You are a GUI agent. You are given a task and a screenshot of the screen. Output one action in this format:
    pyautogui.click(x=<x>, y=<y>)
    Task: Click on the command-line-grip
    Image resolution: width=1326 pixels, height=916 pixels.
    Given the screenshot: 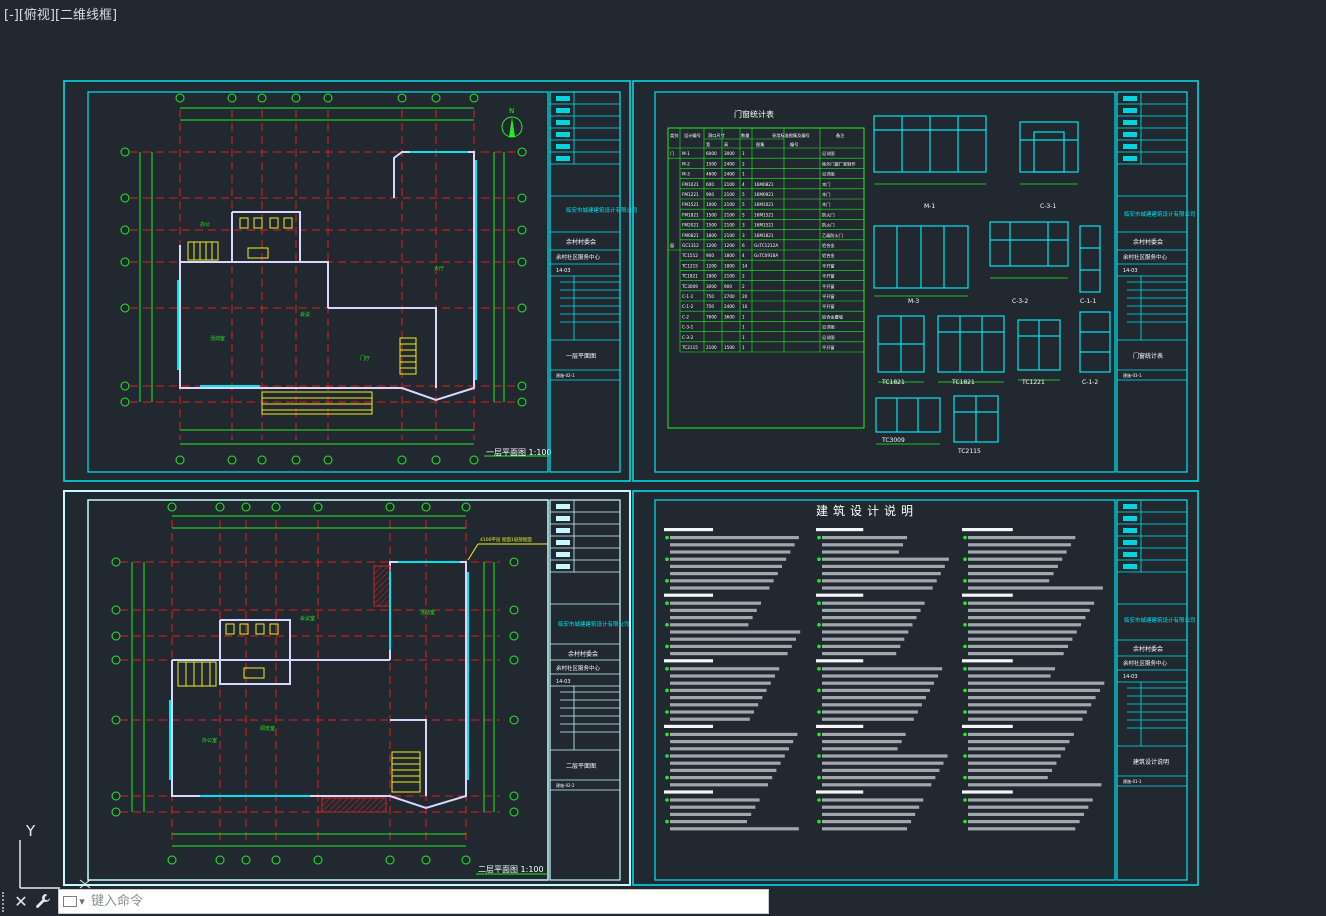 What is the action you would take?
    pyautogui.click(x=5, y=902)
    